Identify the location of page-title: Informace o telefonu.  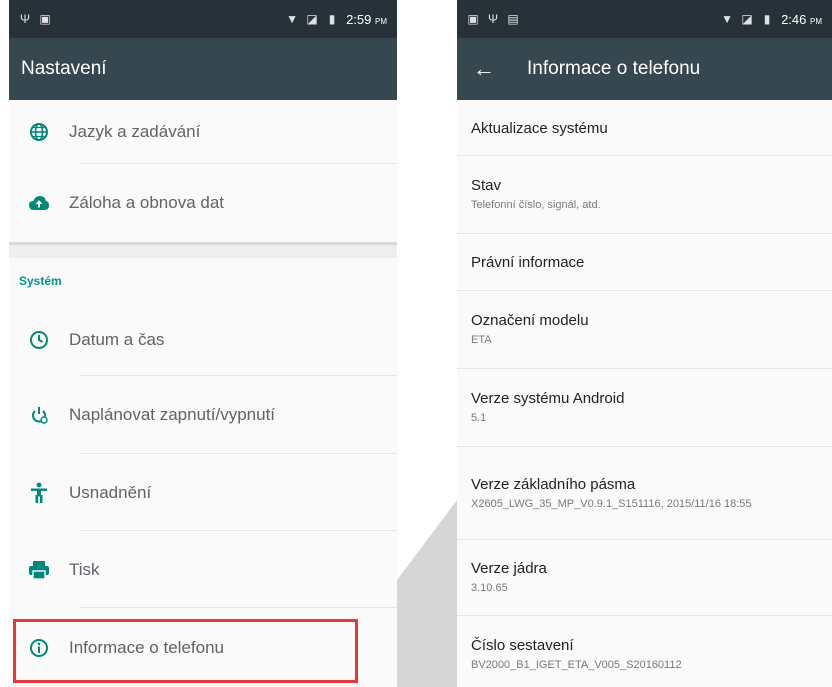
(614, 68).